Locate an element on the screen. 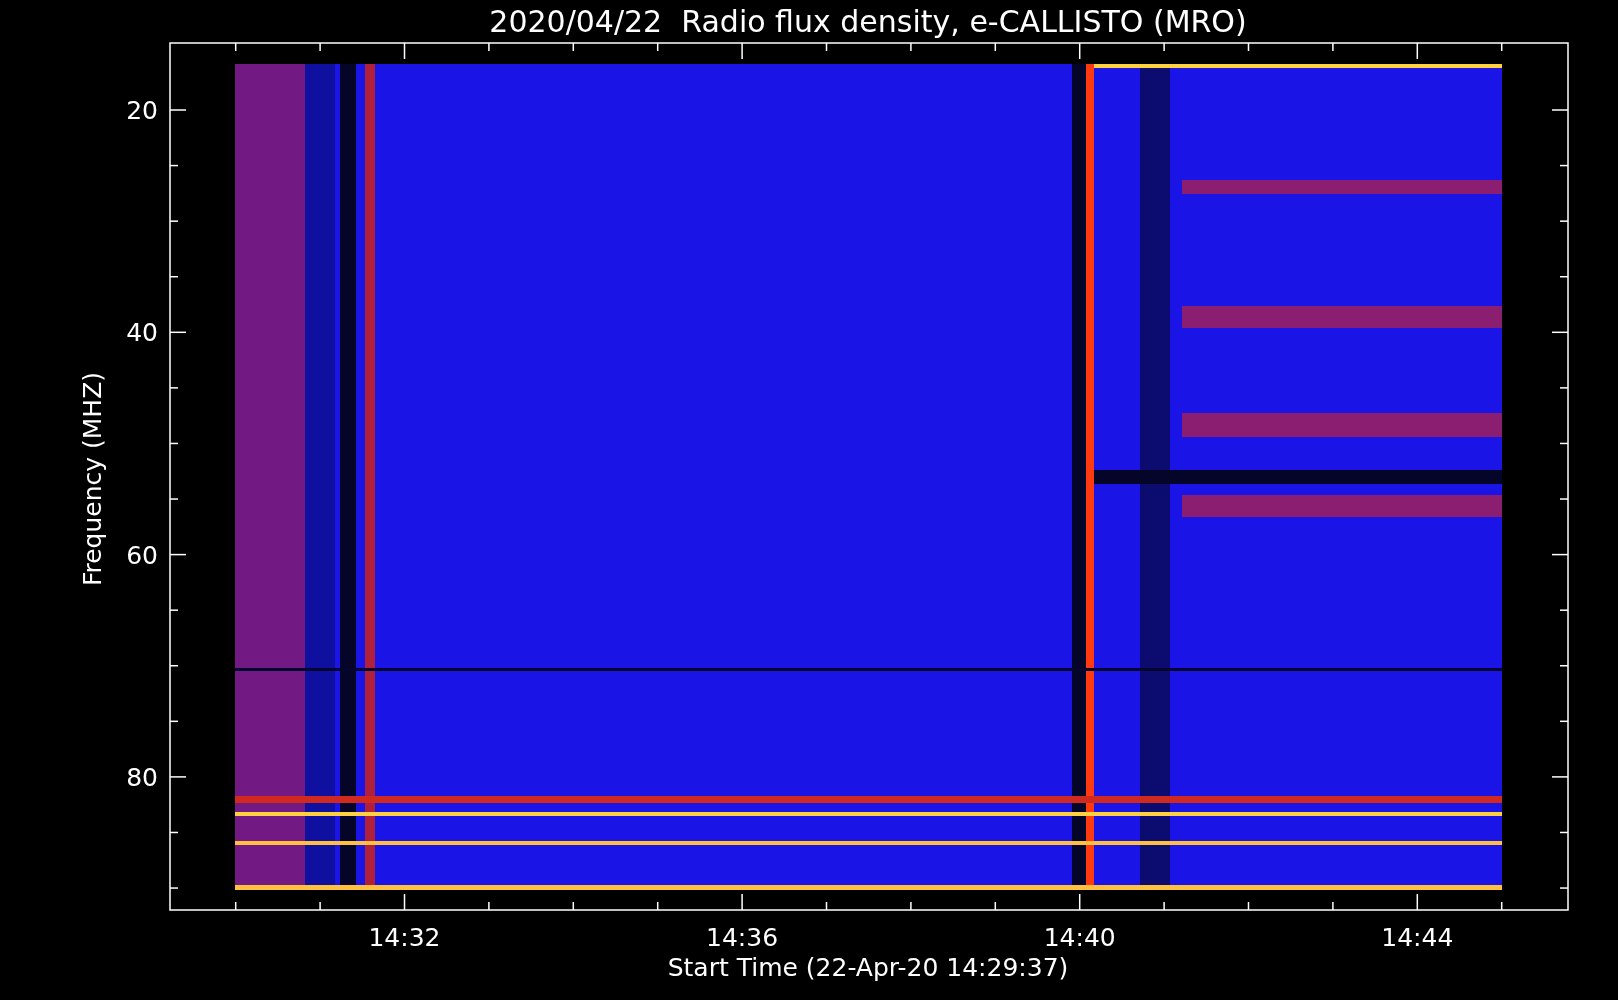 The width and height of the screenshot is (1618, 1000). tick-label: 80 is located at coordinates (142, 777).